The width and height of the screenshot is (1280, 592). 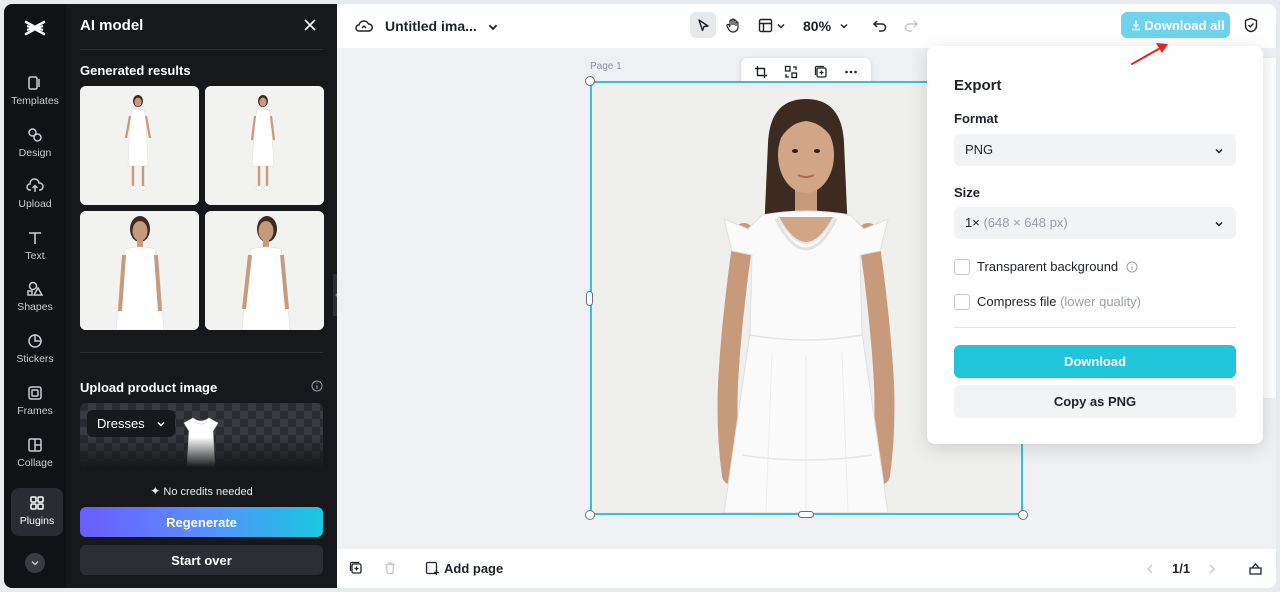 I want to click on trash-icon, so click(x=390, y=568).